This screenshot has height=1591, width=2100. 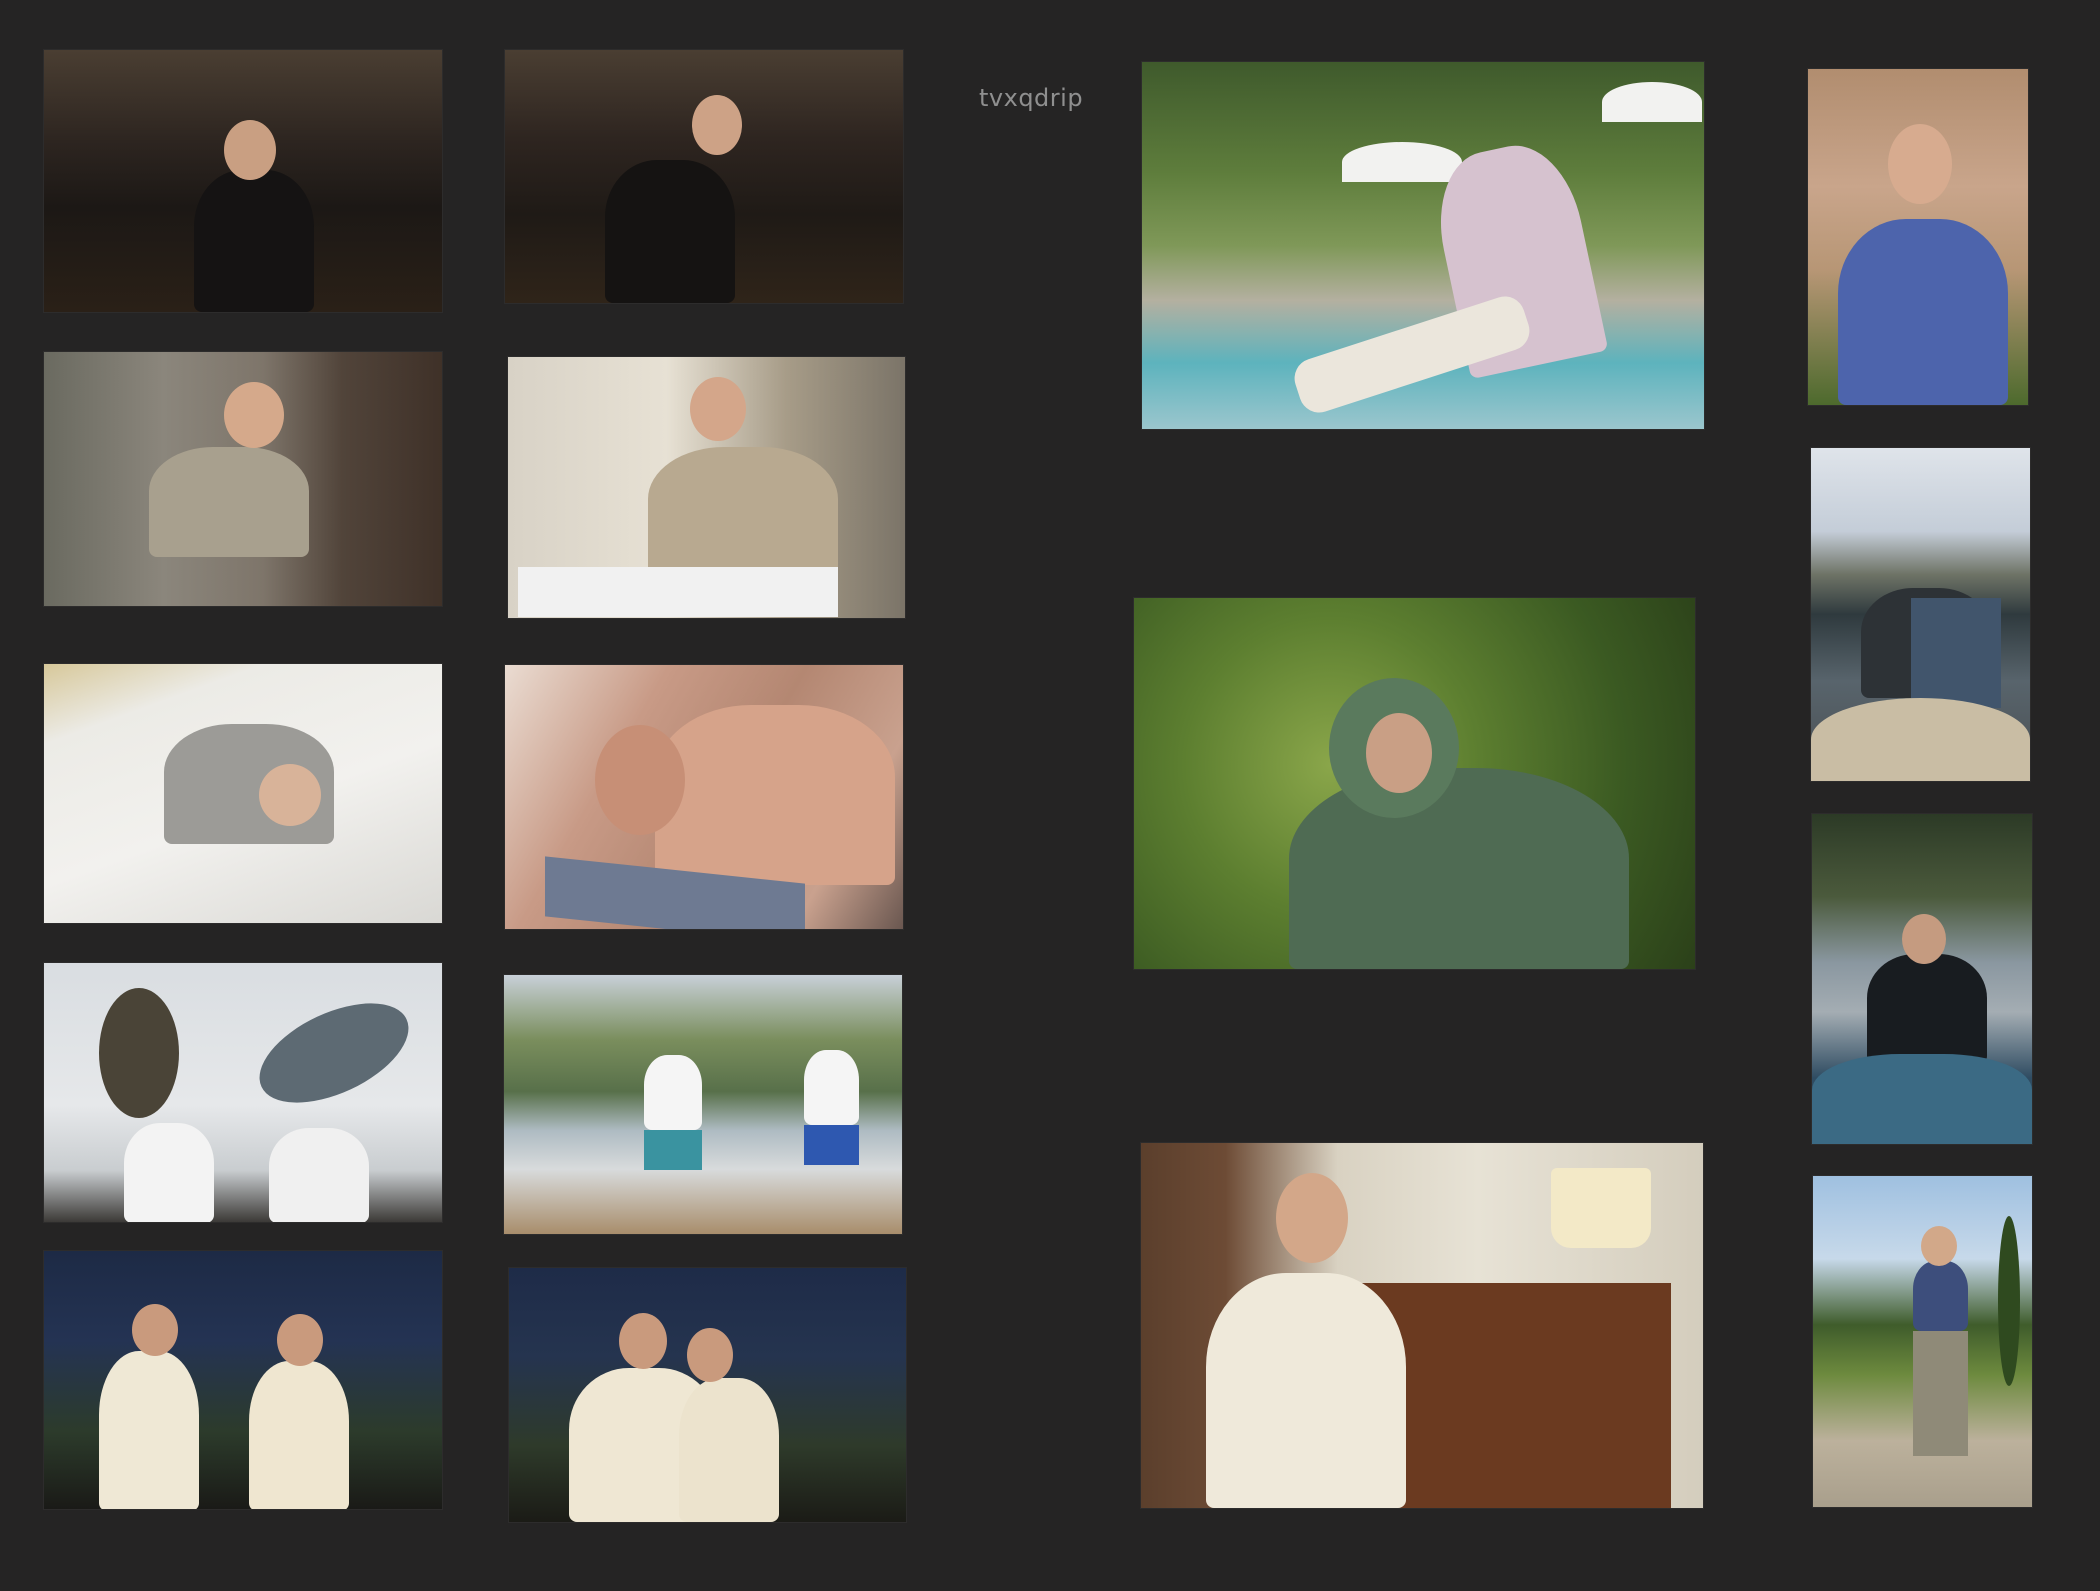 I want to click on blanket, so click(x=1956, y=653).